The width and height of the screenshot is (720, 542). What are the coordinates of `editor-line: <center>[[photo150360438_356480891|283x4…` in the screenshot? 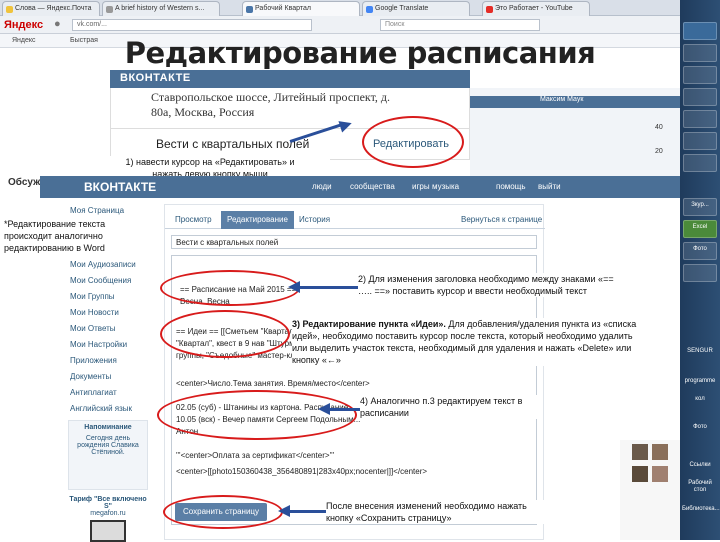 It's located at (302, 471).